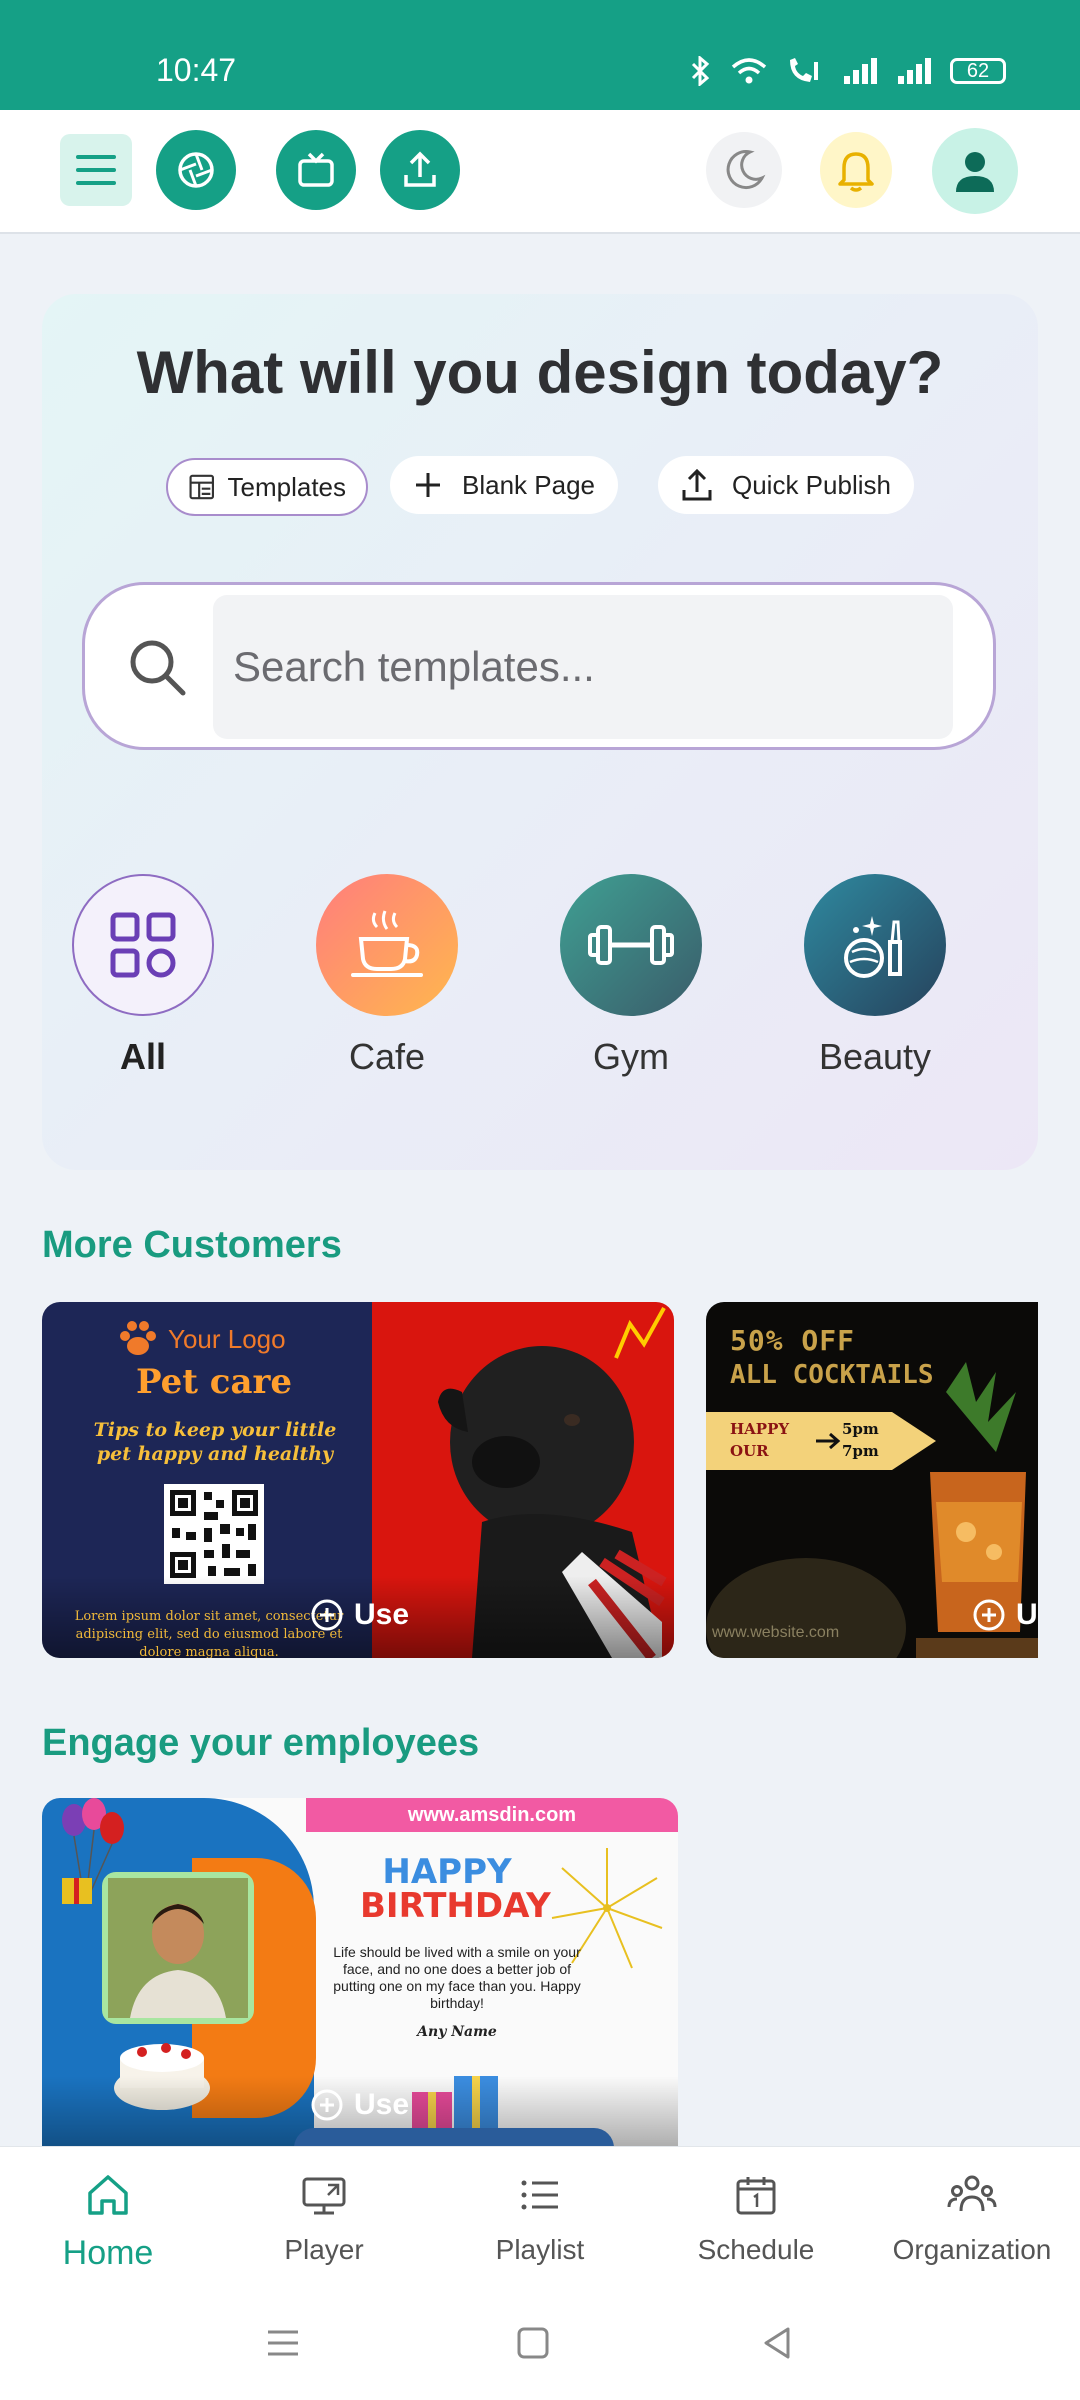 The height and width of the screenshot is (2400, 1080). I want to click on blank-page-chip: Blank Page, so click(504, 485).